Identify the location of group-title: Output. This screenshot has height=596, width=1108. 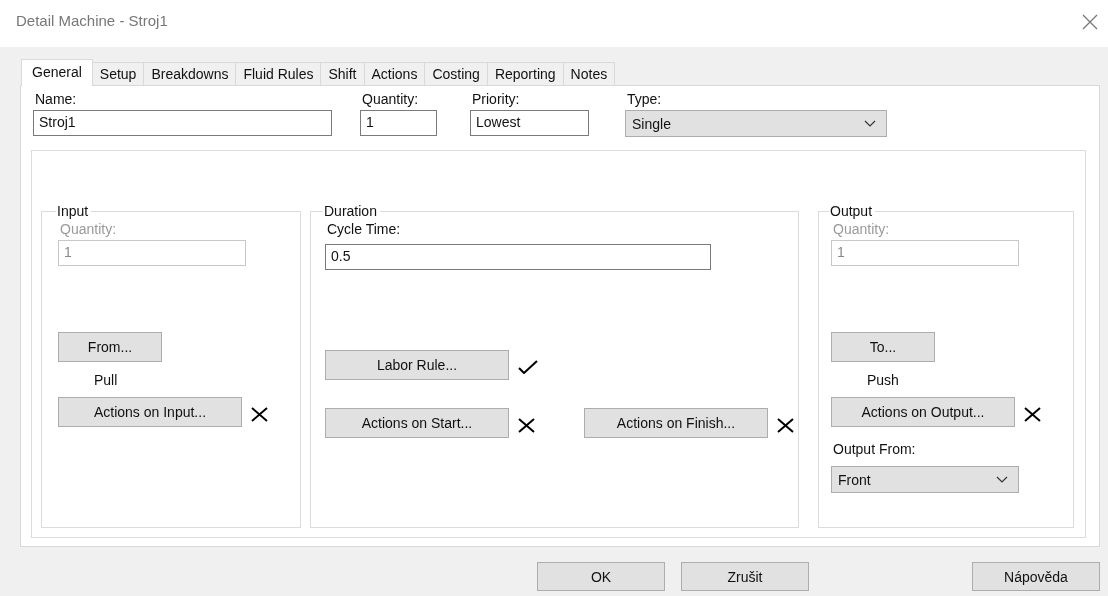
(852, 211).